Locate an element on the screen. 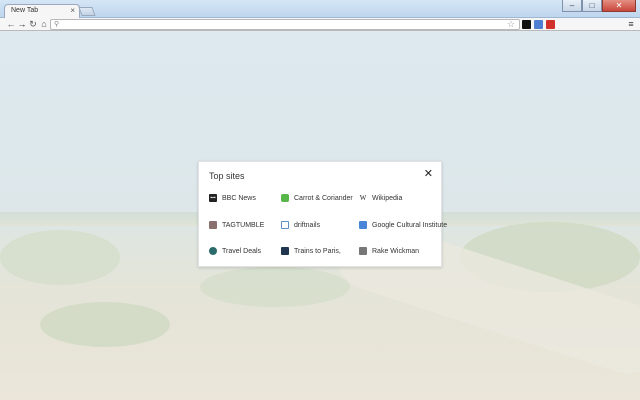 The height and width of the screenshot is (400, 640). window-controls: – □ ✕ is located at coordinates (599, 6).